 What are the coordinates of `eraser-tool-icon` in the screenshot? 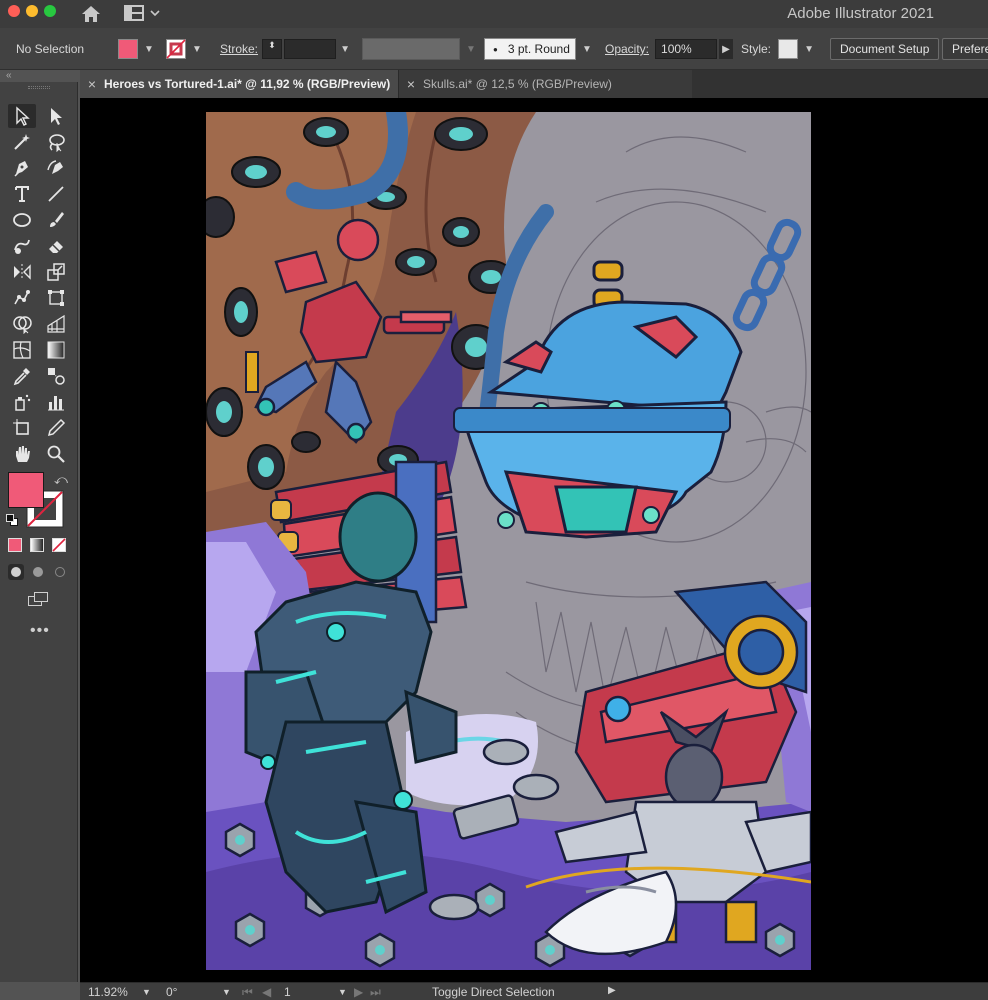 It's located at (56, 246).